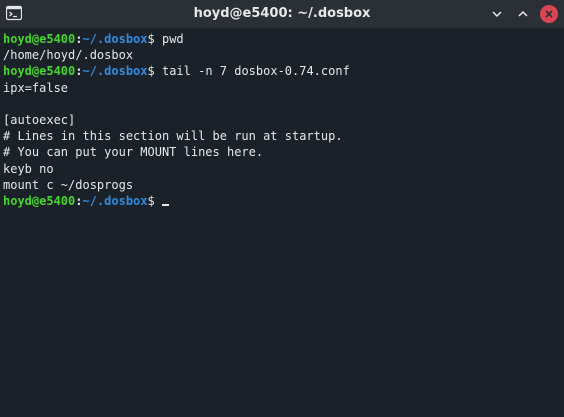  I want to click on close-button, so click(549, 14).